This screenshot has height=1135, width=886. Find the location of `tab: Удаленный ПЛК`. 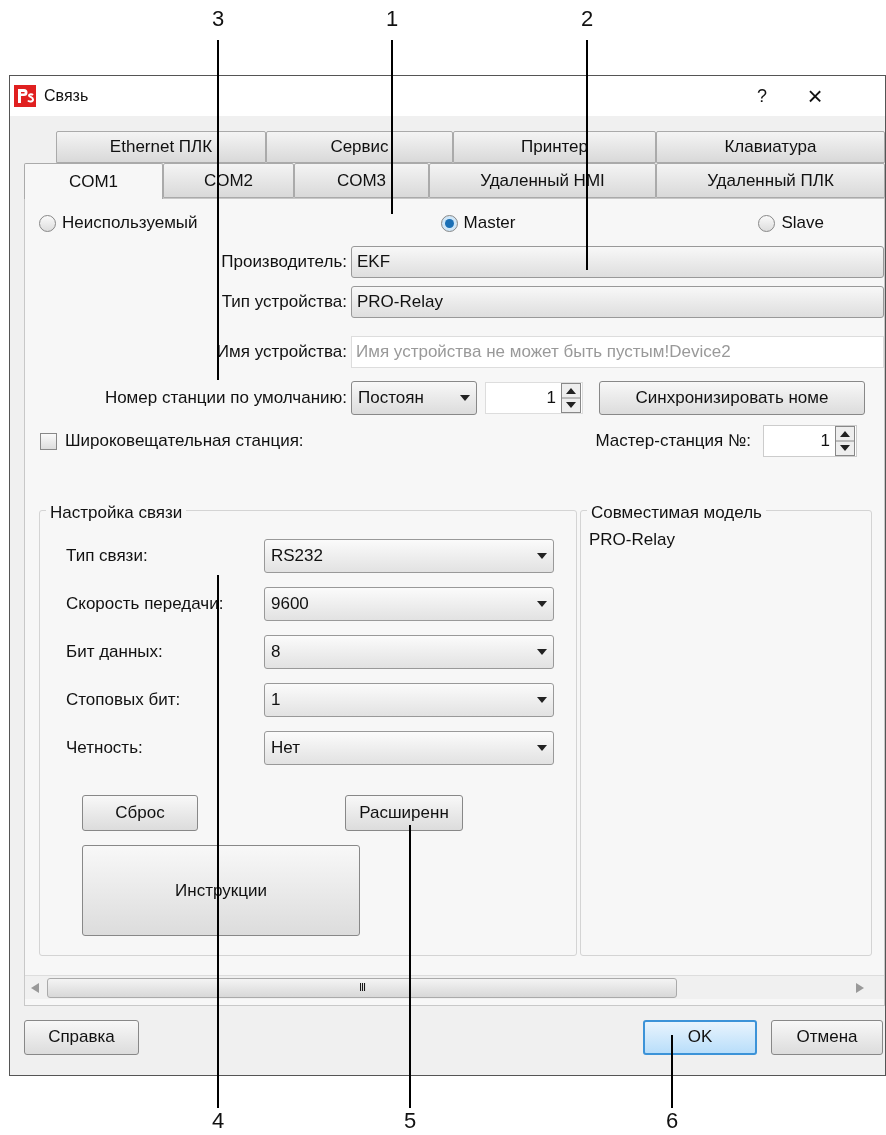

tab: Удаленный ПЛК is located at coordinates (770, 180).